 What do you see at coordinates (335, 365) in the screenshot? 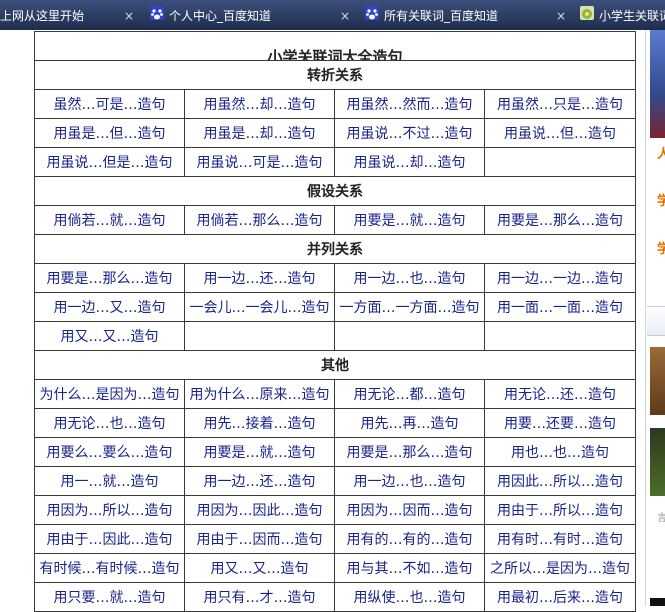
I see `section-header-row: 其他` at bounding box center [335, 365].